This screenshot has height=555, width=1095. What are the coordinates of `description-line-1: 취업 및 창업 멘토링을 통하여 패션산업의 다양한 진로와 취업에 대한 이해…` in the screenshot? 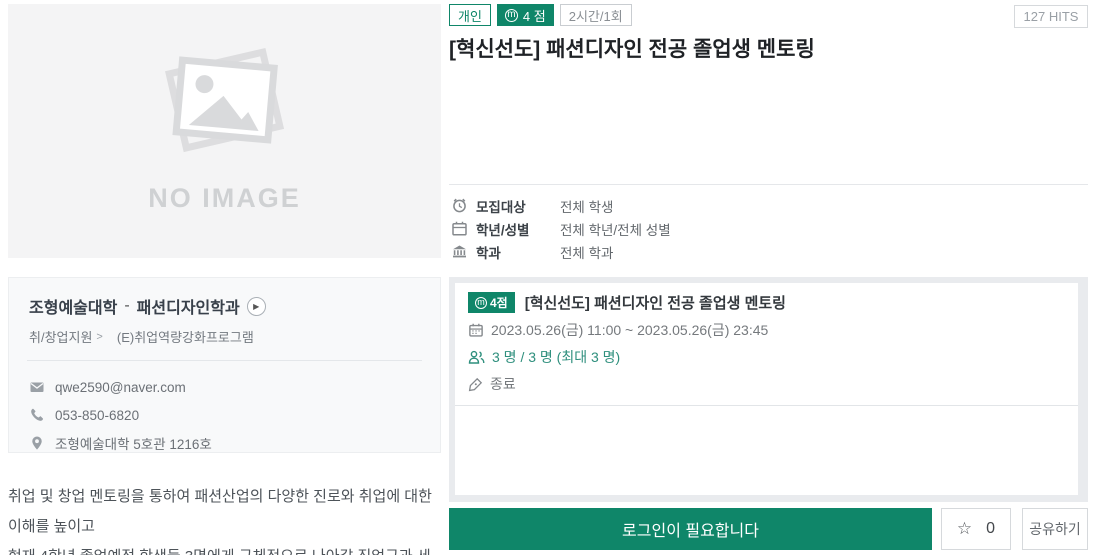 It's located at (220, 511).